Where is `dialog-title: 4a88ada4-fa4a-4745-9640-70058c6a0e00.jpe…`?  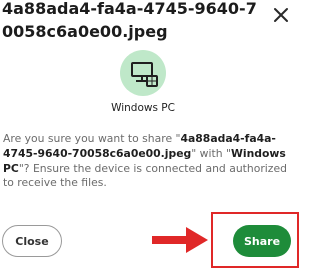
dialog-title: 4a88ada4-fa4a-4745-9640-70058c6a0e00.jpe… is located at coordinates (129, 20).